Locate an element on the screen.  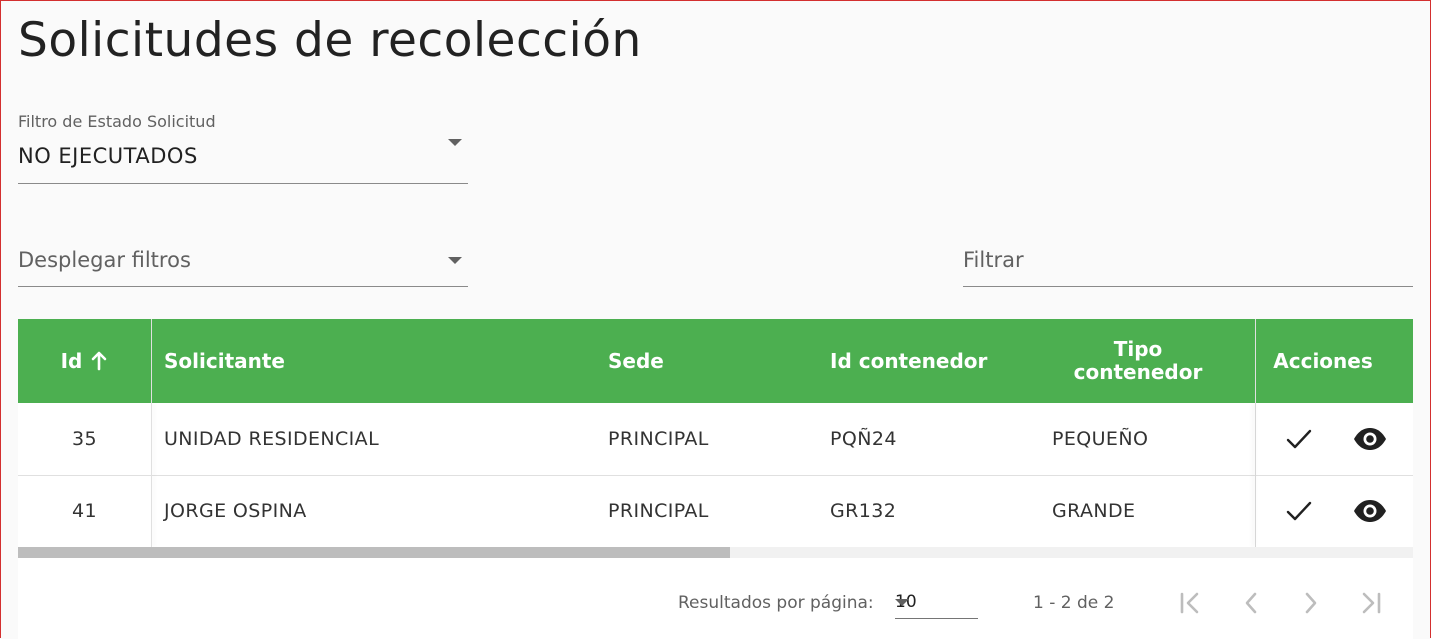
previous-page-button is located at coordinates (1251, 603).